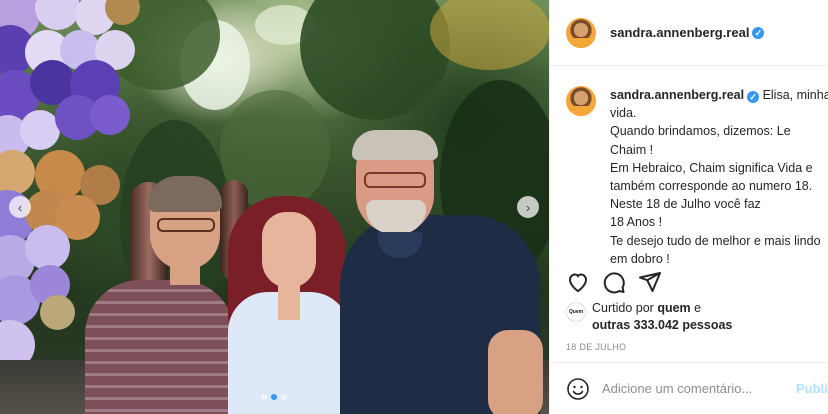  I want to click on caption-line: Te desejo tudo de melhor e mais lindo, so click(715, 240).